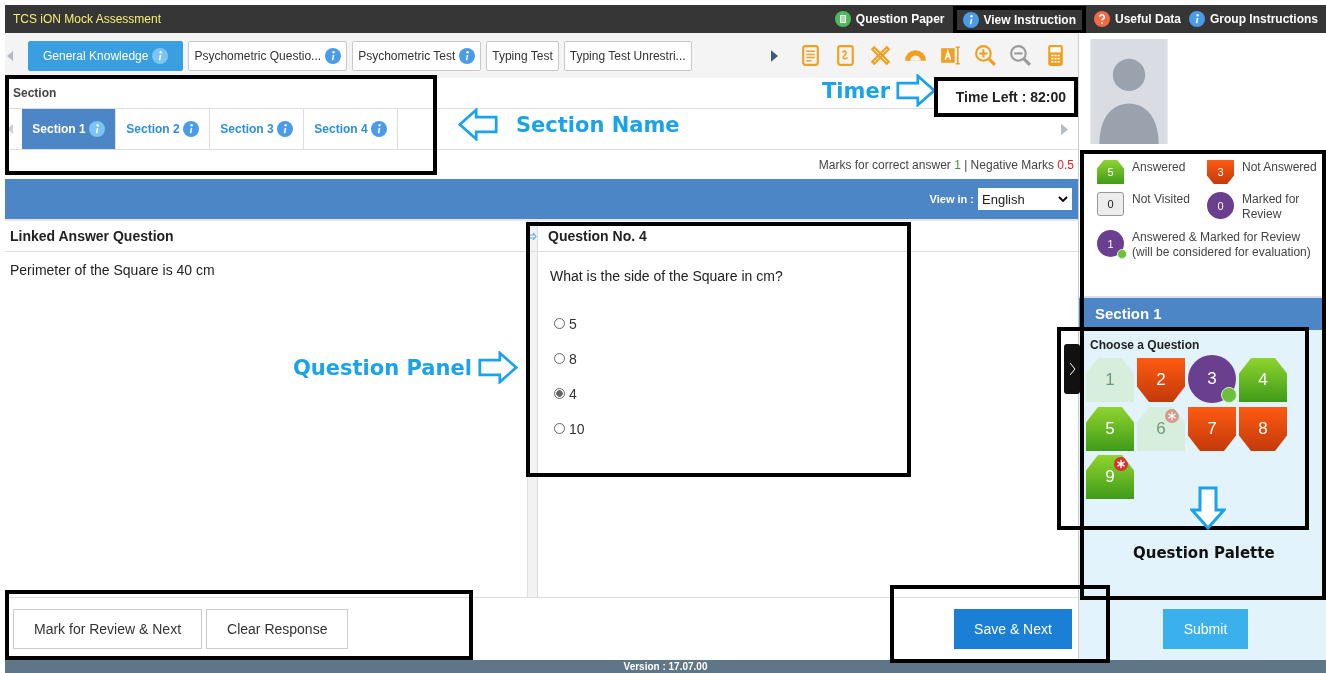 The height and width of the screenshot is (673, 1326). I want to click on marks-info: Marks for correct answer 1 | Negative Marks 0.5, so click(946, 165).